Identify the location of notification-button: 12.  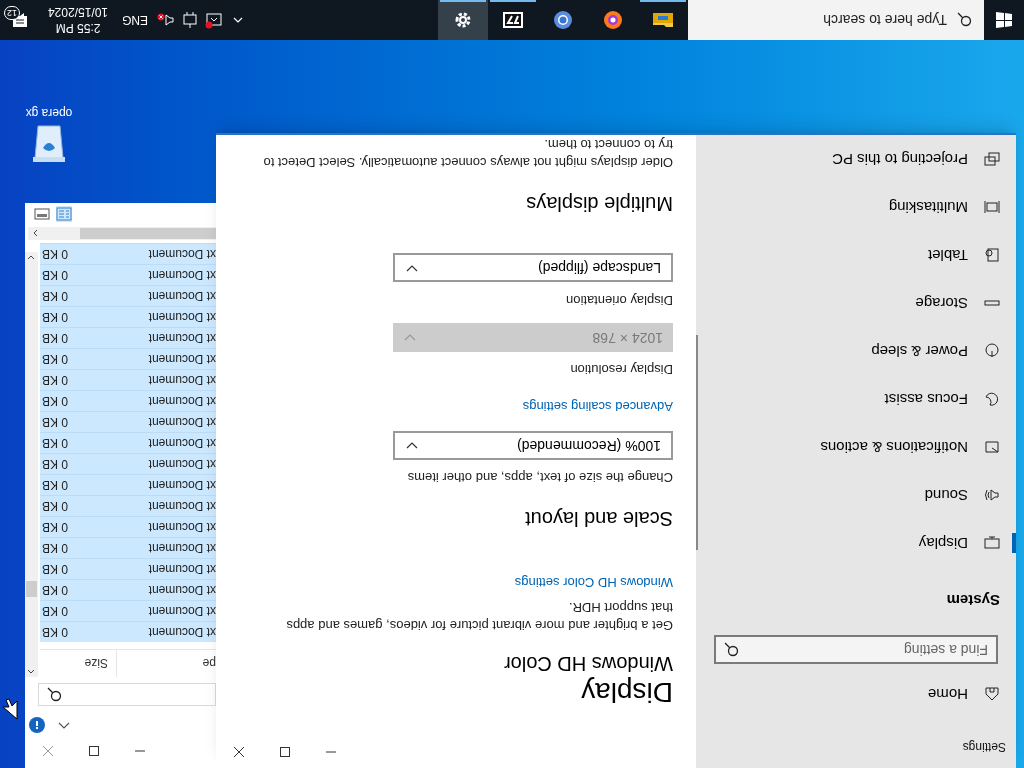
(20, 20).